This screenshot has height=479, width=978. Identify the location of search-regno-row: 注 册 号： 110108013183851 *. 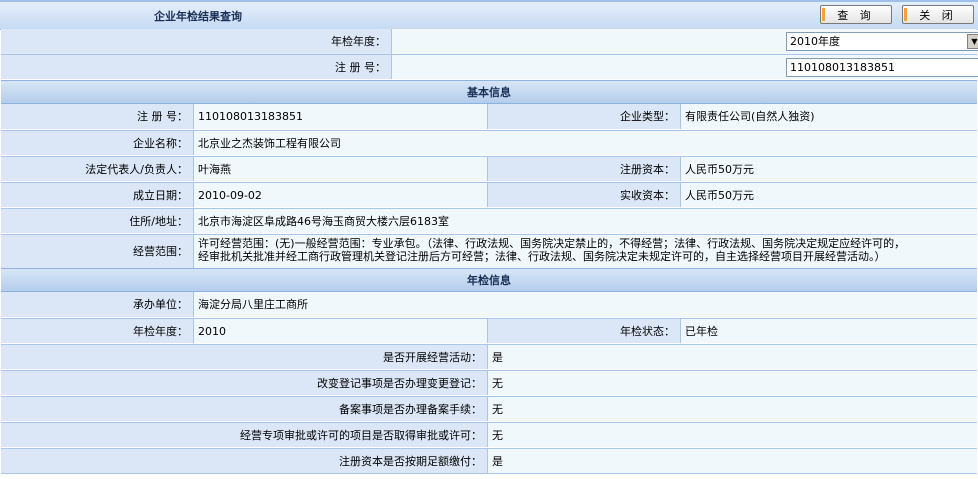
(489, 66).